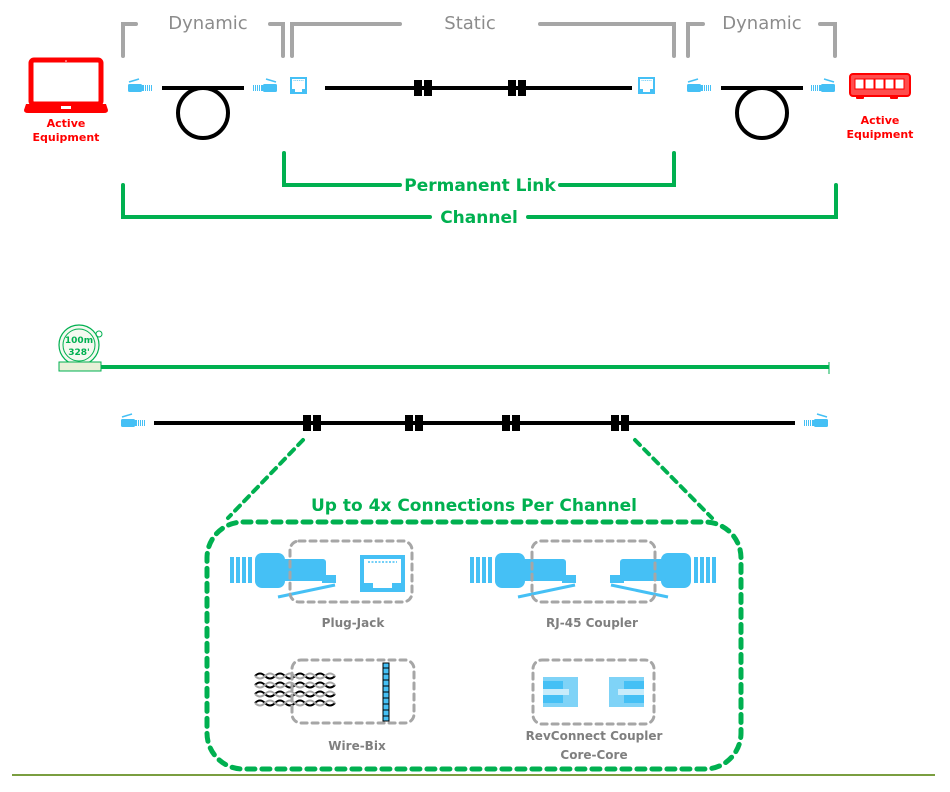 Image resolution: width=950 pixels, height=792 pixels. What do you see at coordinates (469, 23) in the screenshot?
I see `static-label: Static` at bounding box center [469, 23].